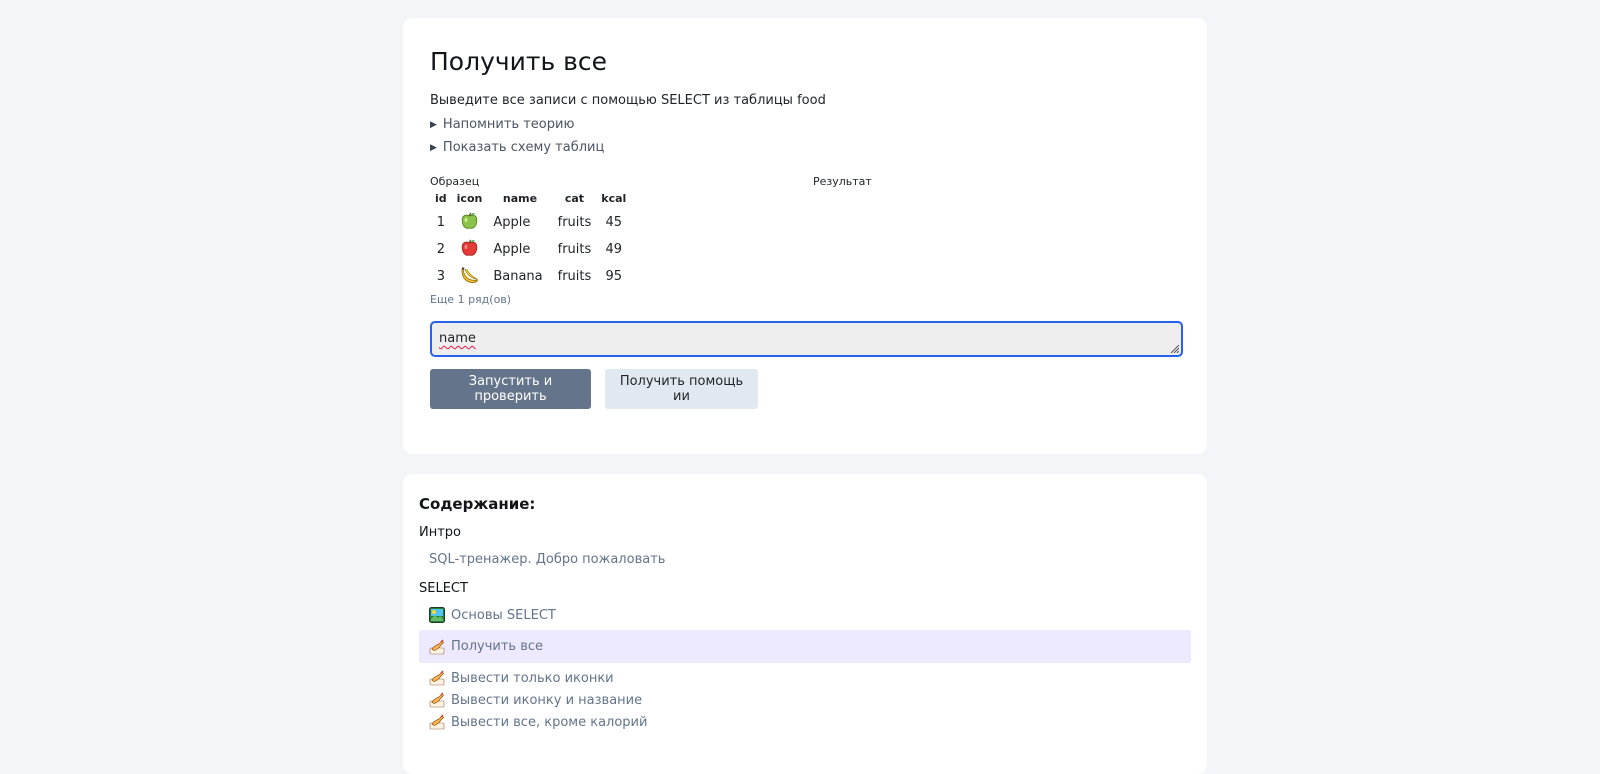  I want to click on column-header: kcal, so click(614, 198).